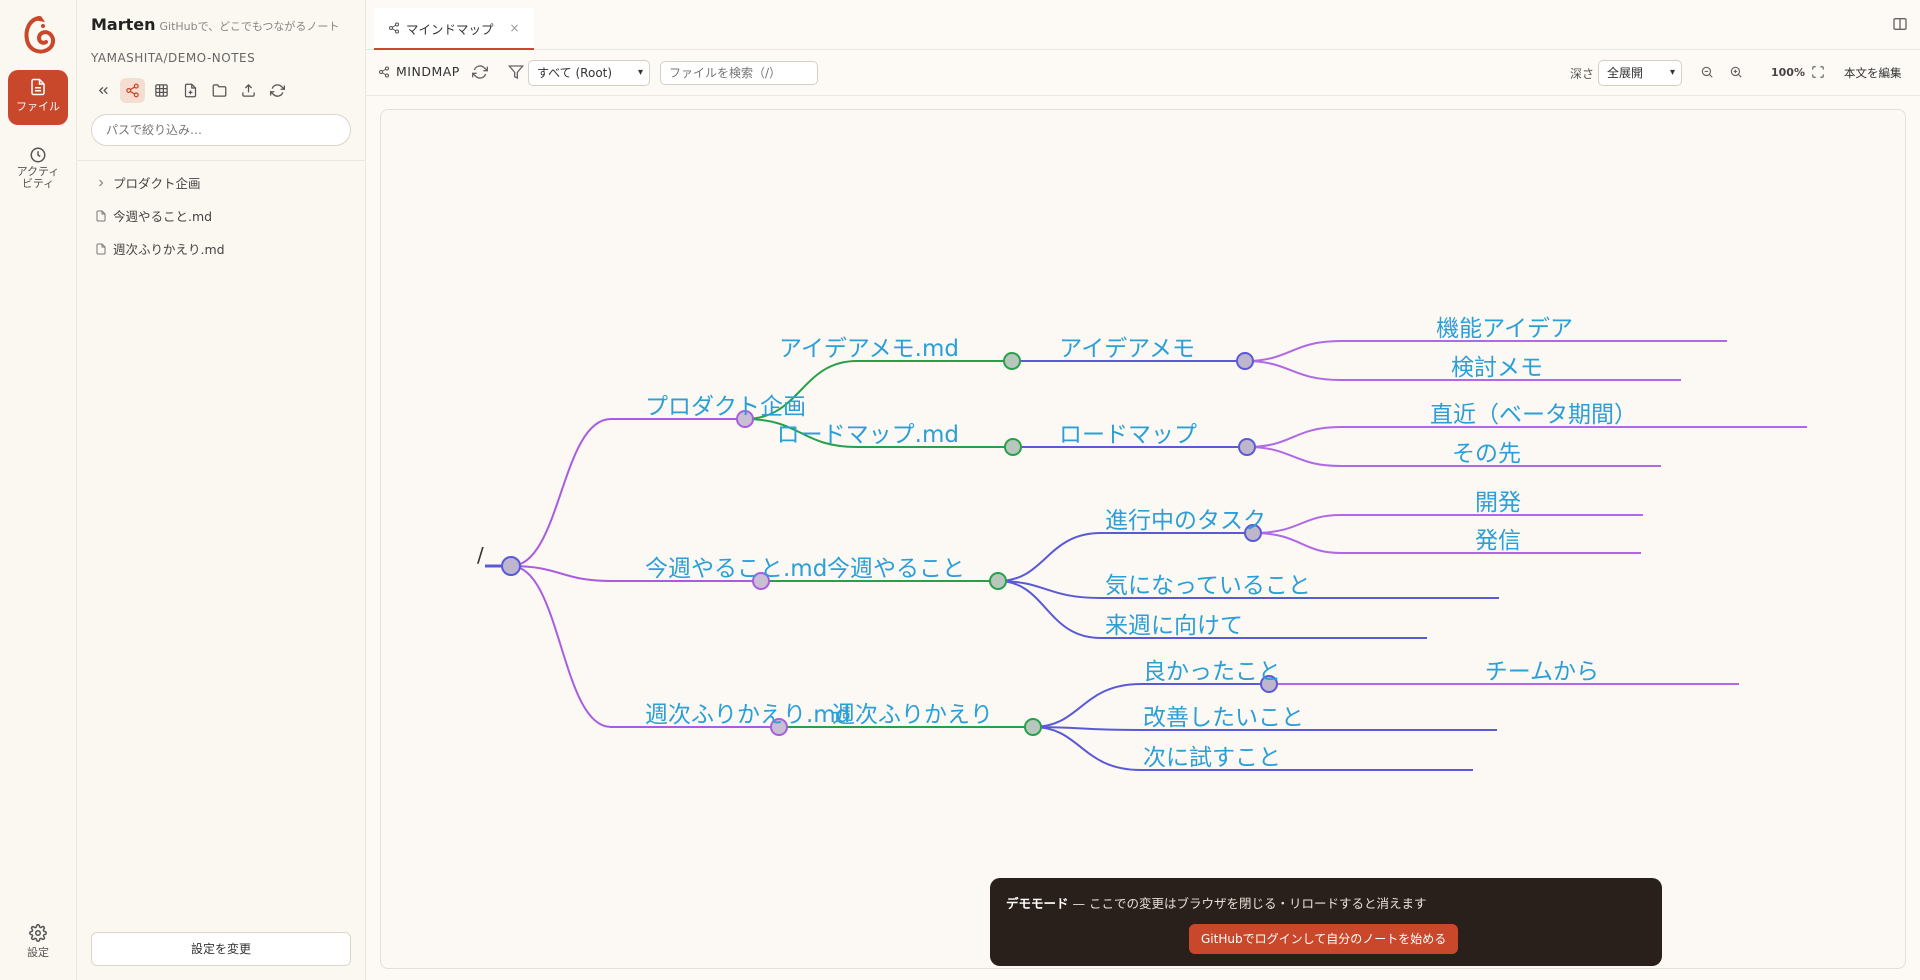  I want to click on tree-item-label: プロダクト企画, so click(157, 183).